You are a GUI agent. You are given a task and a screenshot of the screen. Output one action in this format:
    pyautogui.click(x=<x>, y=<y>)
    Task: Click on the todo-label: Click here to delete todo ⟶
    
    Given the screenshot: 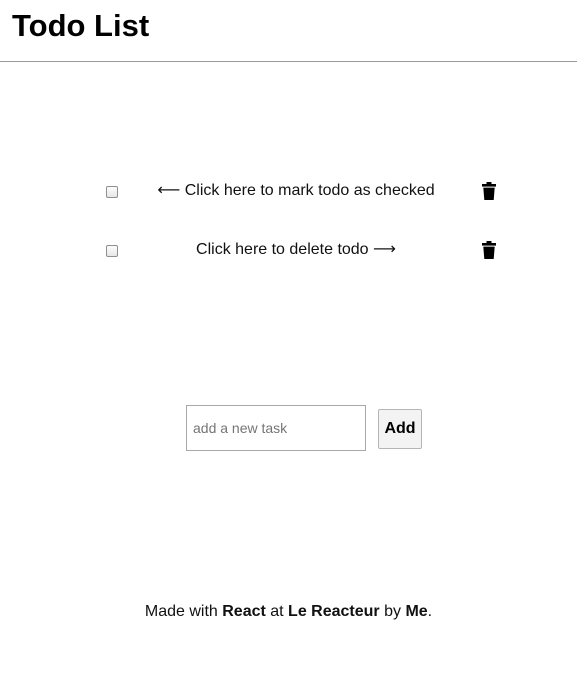 What is the action you would take?
    pyautogui.click(x=296, y=250)
    